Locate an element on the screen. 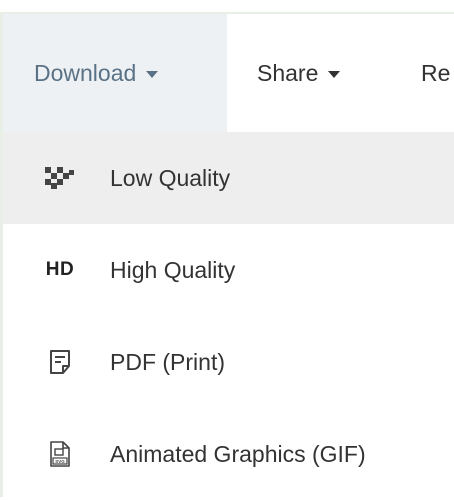 This screenshot has height=500, width=454. tab-share: Share is located at coordinates (299, 73).